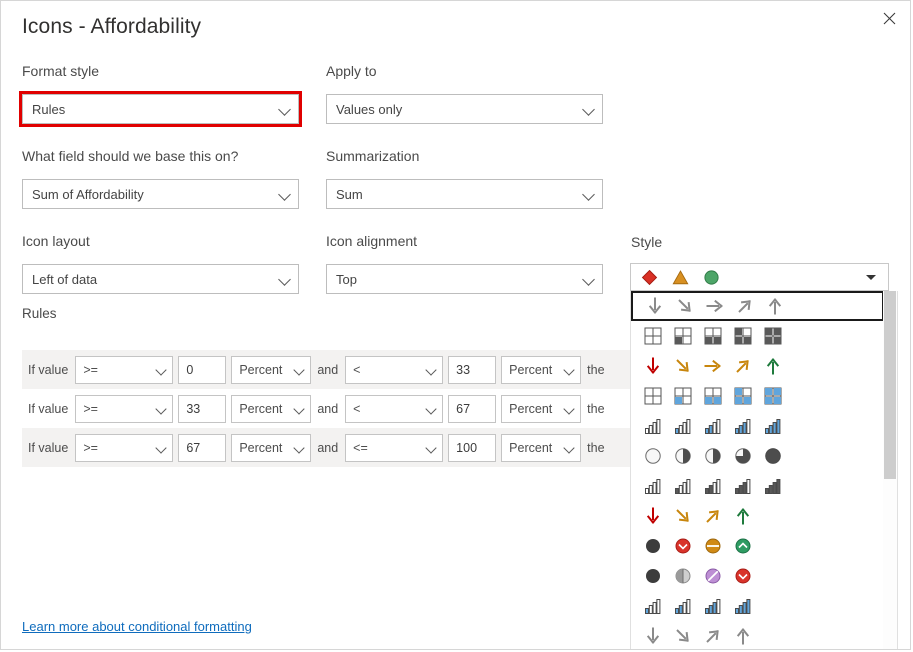  Describe the element at coordinates (889, 18) in the screenshot. I see `close-icon` at that location.